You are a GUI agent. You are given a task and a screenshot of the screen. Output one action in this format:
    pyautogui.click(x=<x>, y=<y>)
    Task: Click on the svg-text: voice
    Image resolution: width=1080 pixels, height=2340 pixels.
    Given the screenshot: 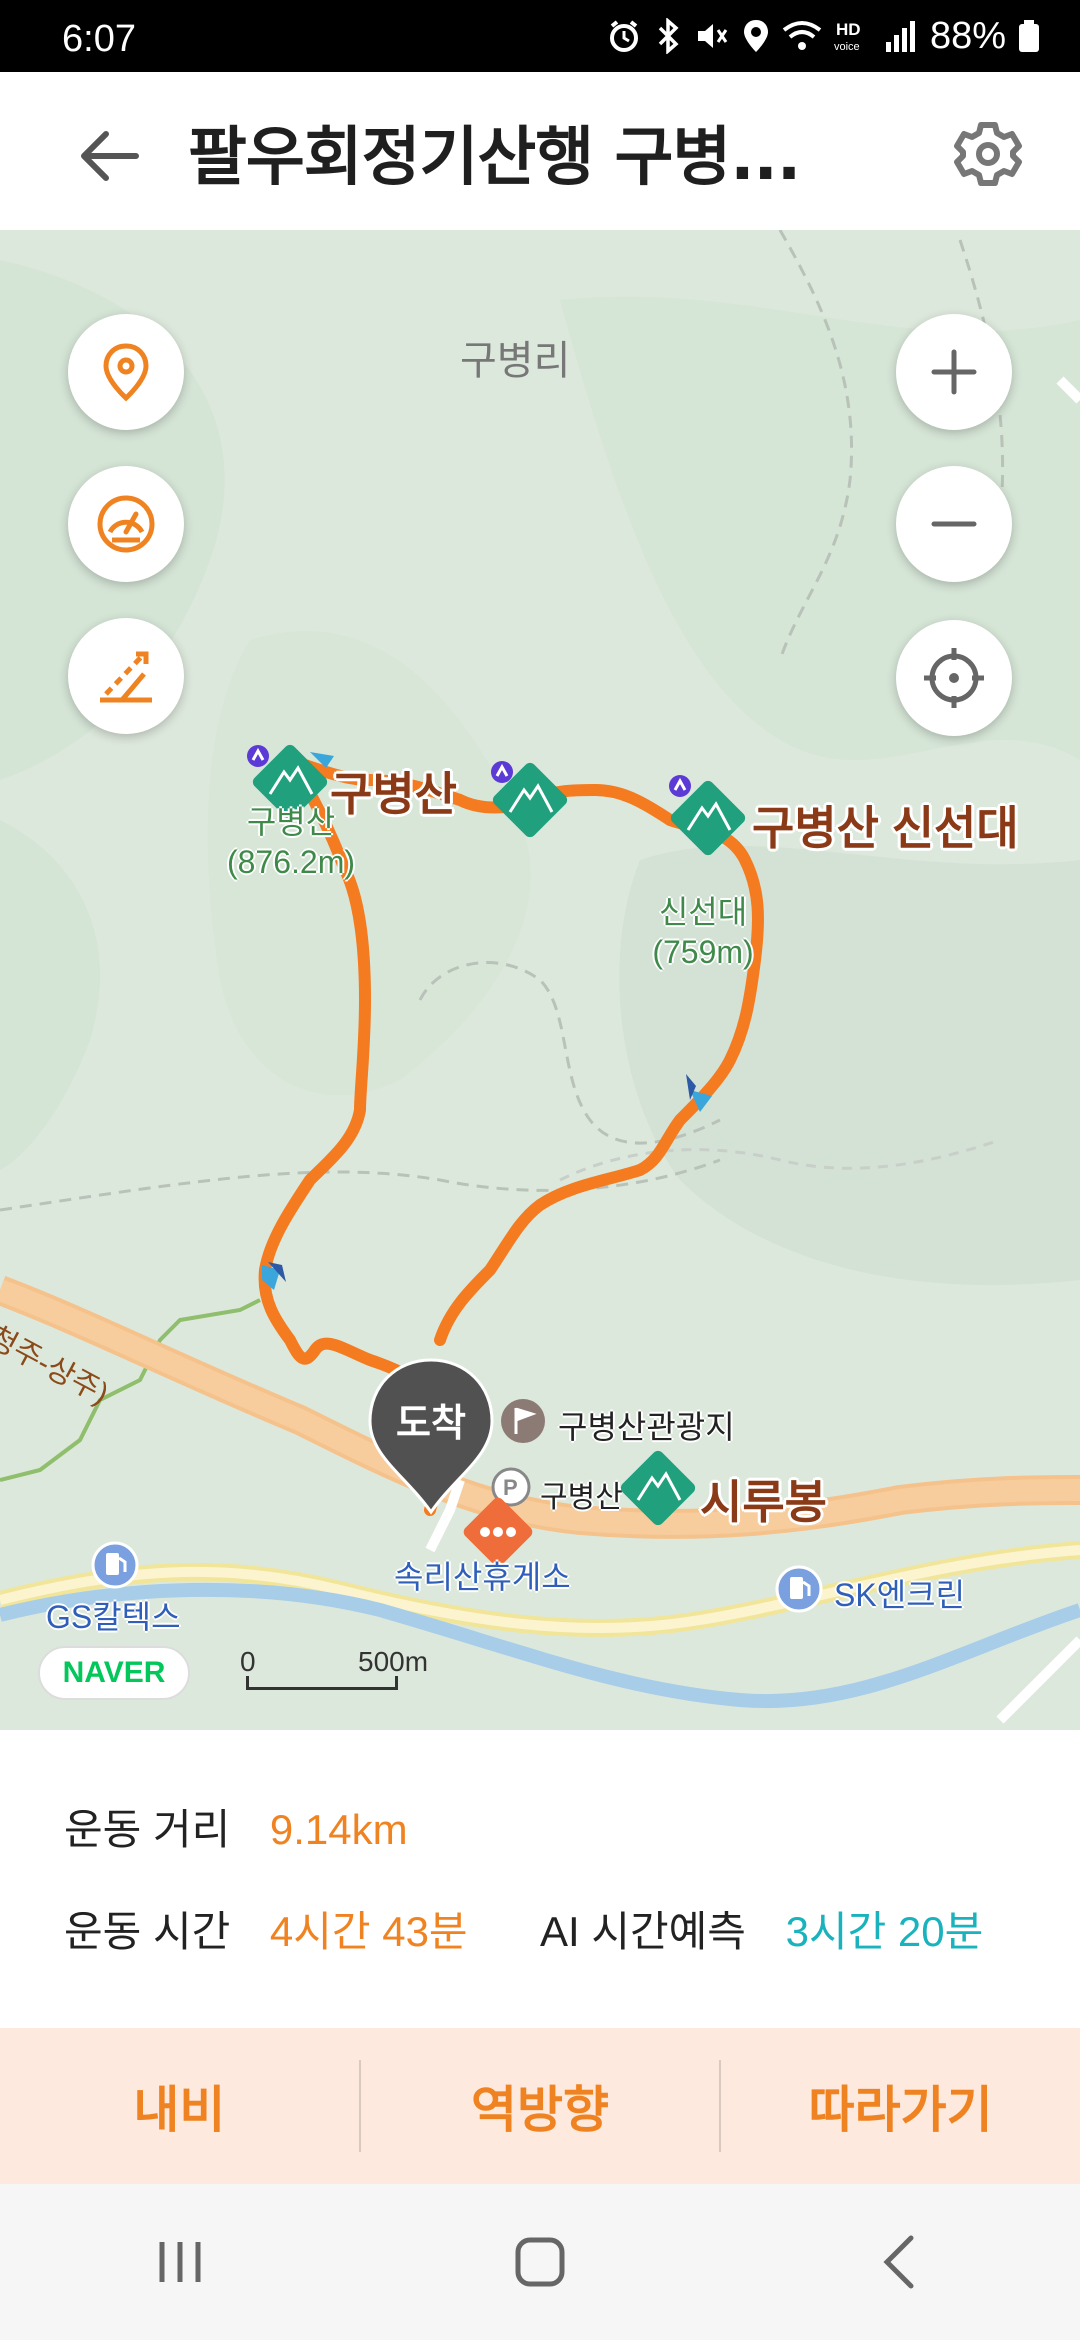 What is the action you would take?
    pyautogui.click(x=847, y=47)
    